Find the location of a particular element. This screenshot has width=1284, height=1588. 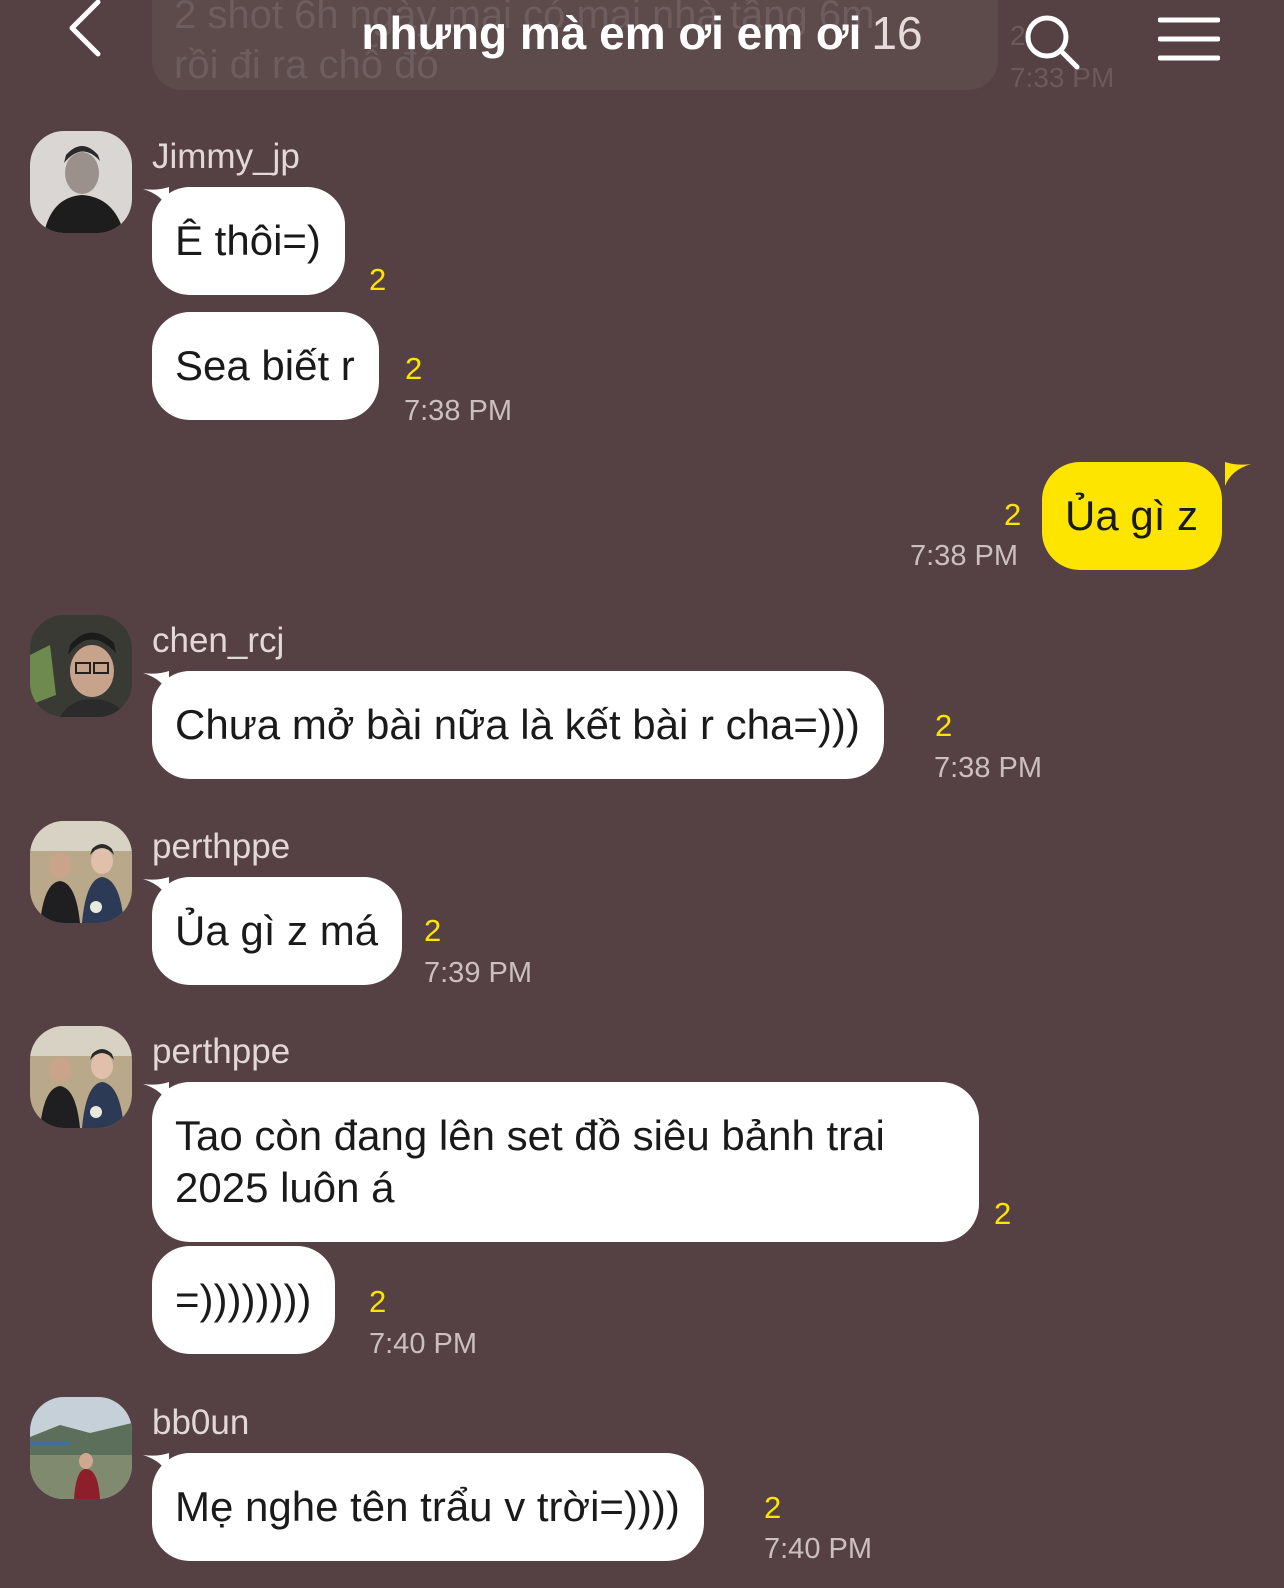

message-bubble: Ủa gì z má is located at coordinates (277, 931).